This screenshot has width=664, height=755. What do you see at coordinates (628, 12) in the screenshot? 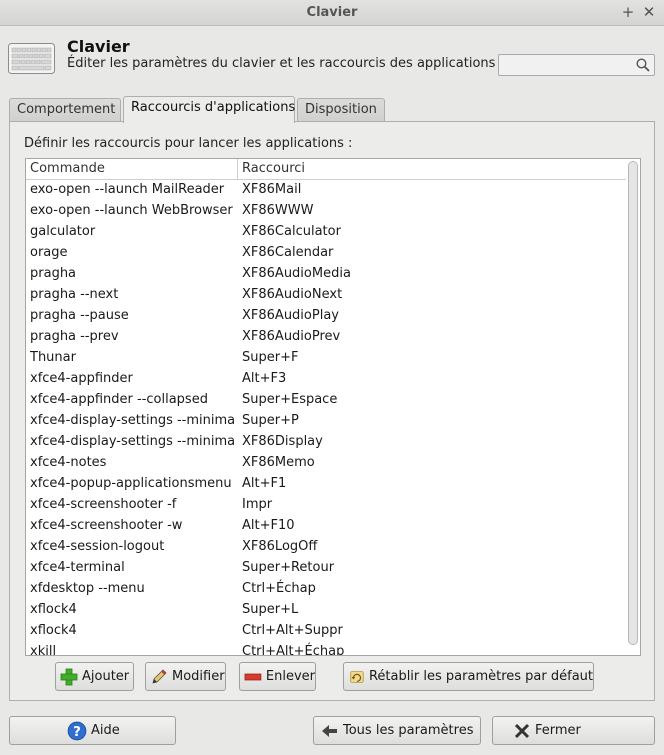
I see `maximize-button: +` at bounding box center [628, 12].